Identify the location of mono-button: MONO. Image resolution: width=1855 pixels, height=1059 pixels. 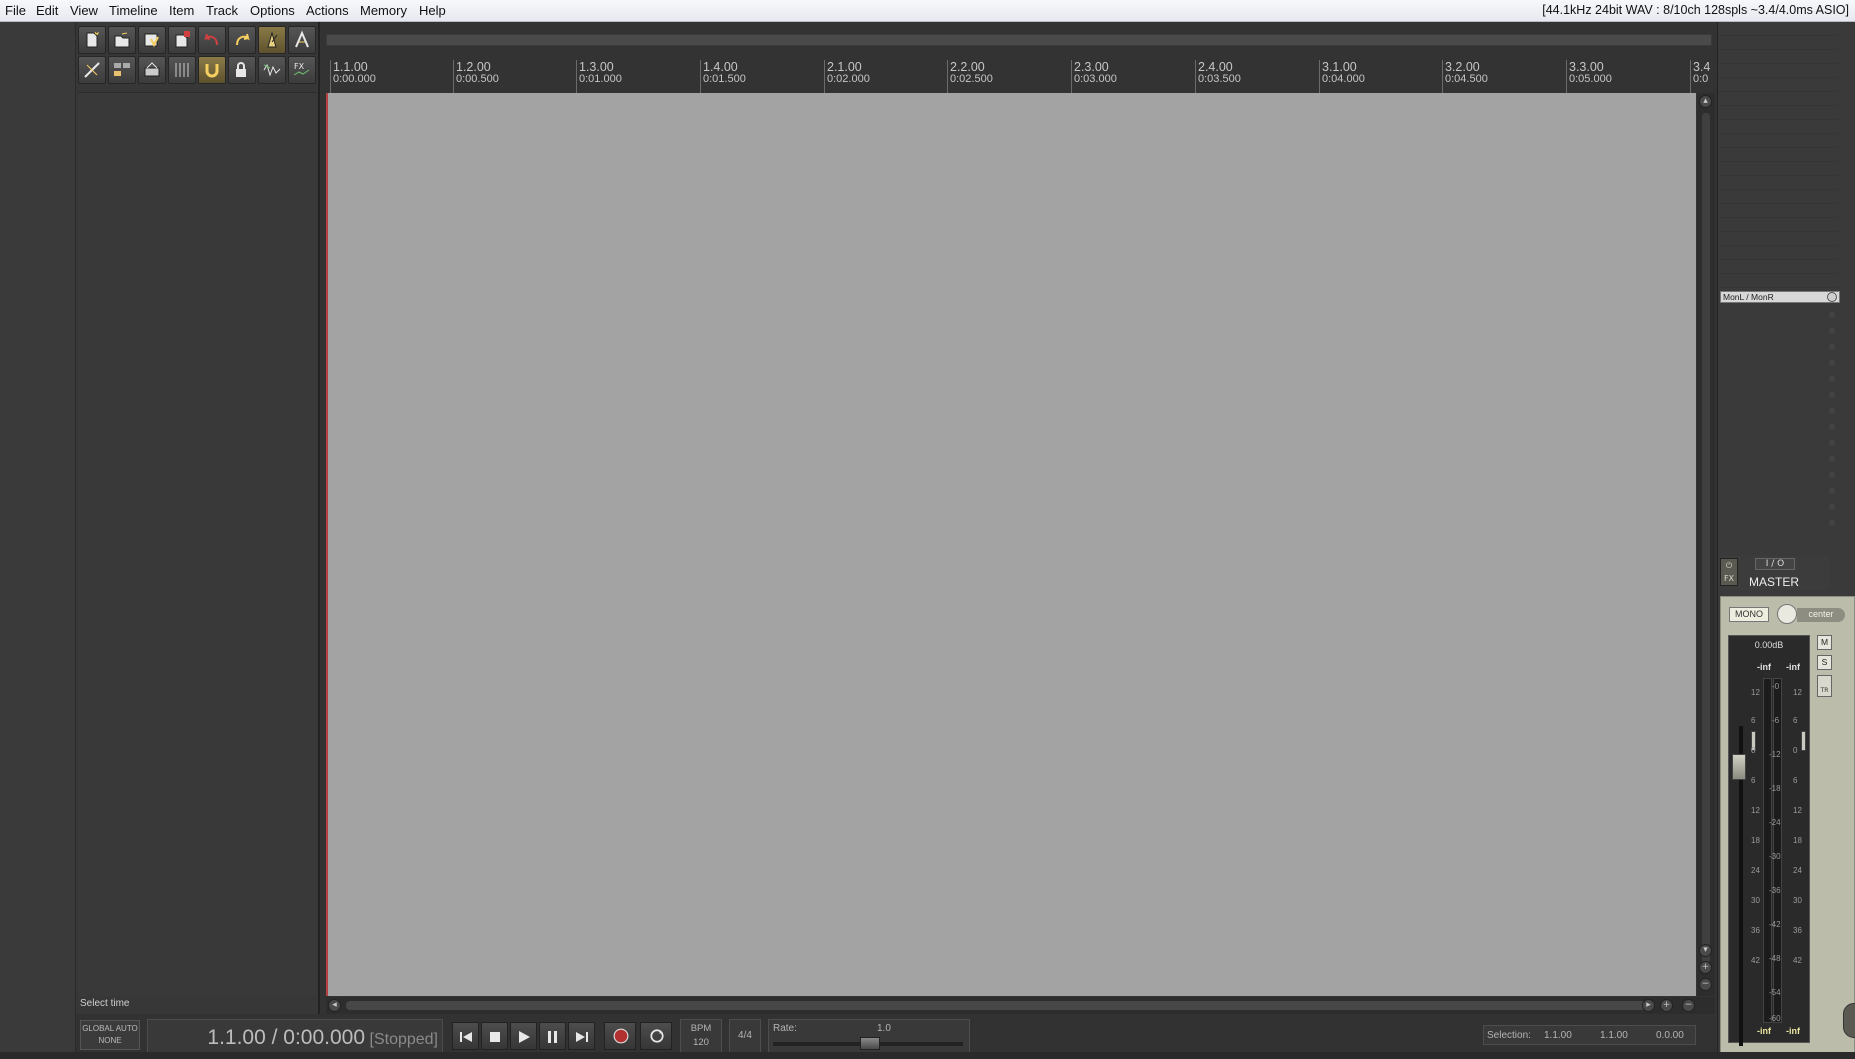
(1749, 614).